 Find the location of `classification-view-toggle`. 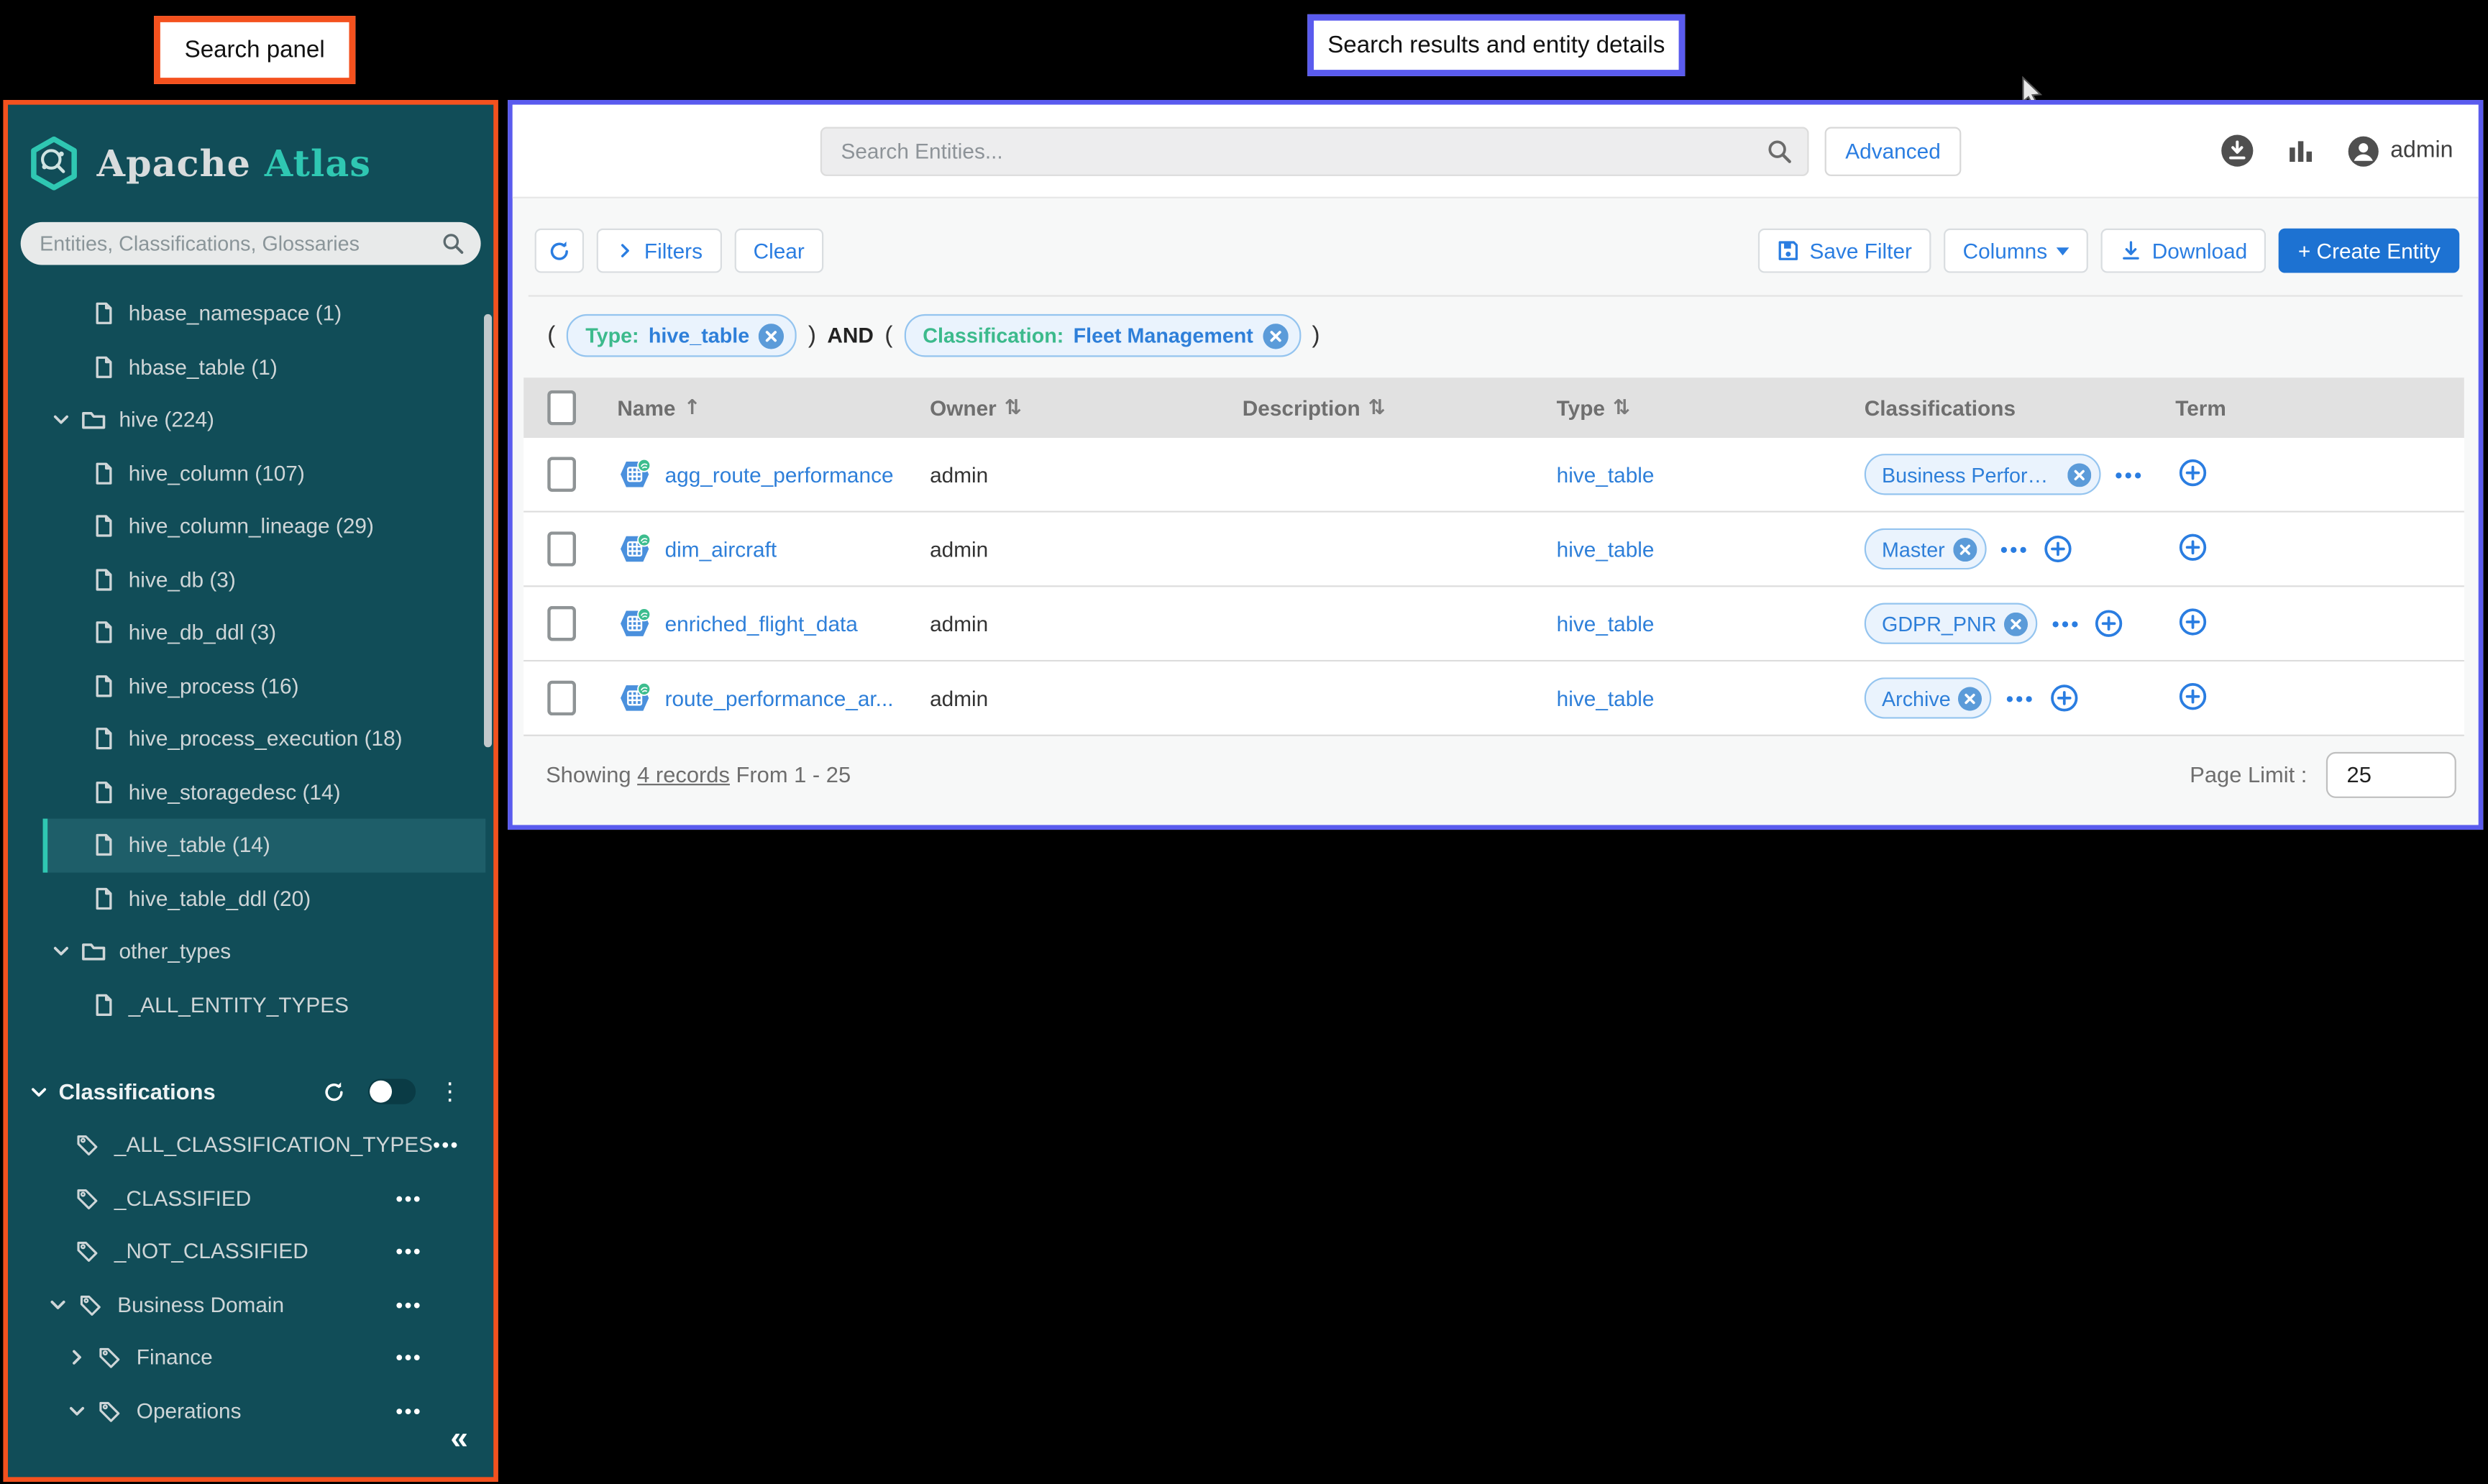

classification-view-toggle is located at coordinates (391, 1091).